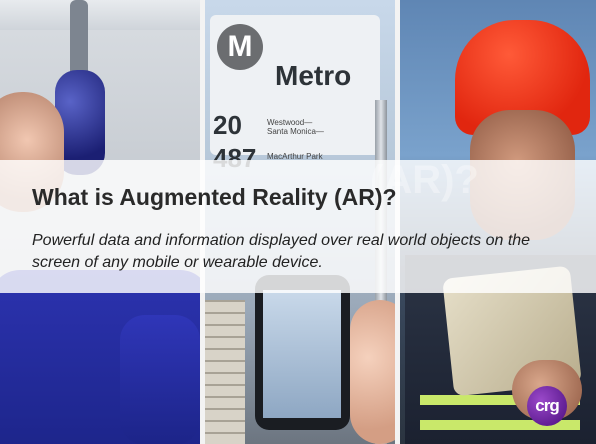  What do you see at coordinates (547, 406) in the screenshot?
I see `crg-logo: crg` at bounding box center [547, 406].